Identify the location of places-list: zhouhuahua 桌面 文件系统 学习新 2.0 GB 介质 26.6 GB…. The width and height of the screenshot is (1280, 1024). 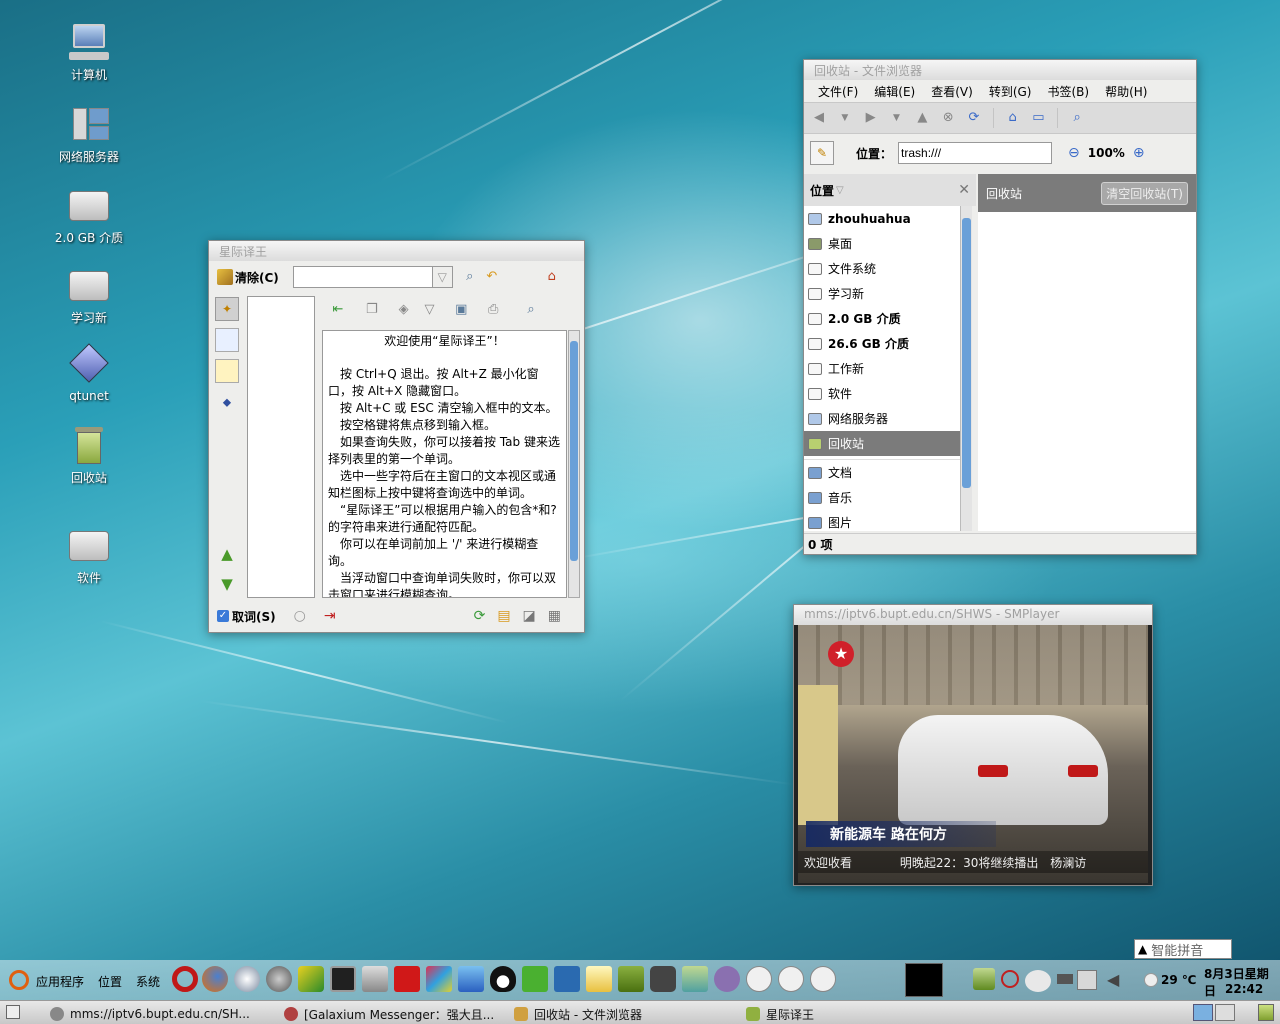
(882, 368).